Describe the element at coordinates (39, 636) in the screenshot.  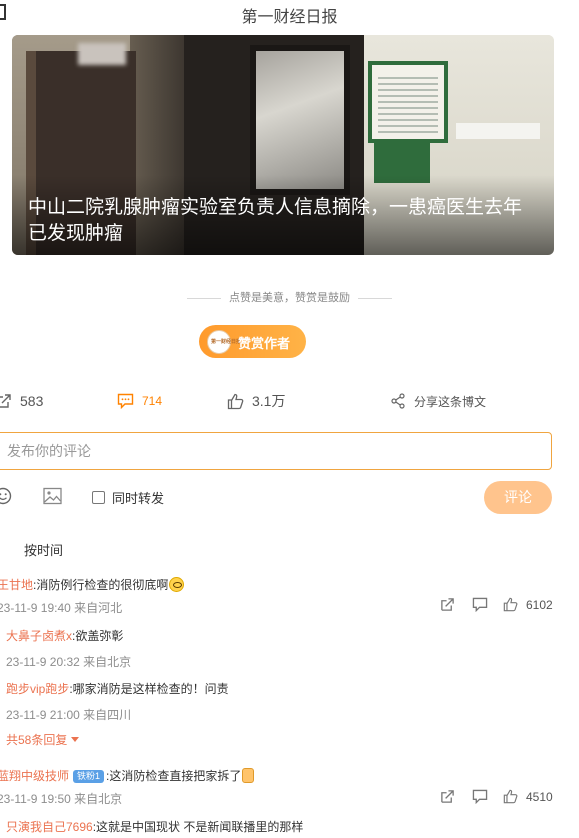
I see `reply-username: 大鼻子卤煮x` at that location.